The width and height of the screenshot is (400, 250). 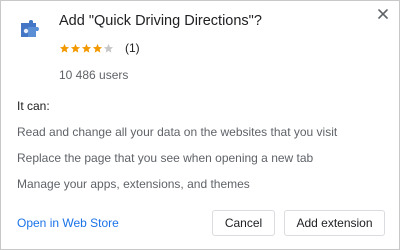 What do you see at coordinates (243, 223) in the screenshot?
I see `cancel-button: Cancel` at bounding box center [243, 223].